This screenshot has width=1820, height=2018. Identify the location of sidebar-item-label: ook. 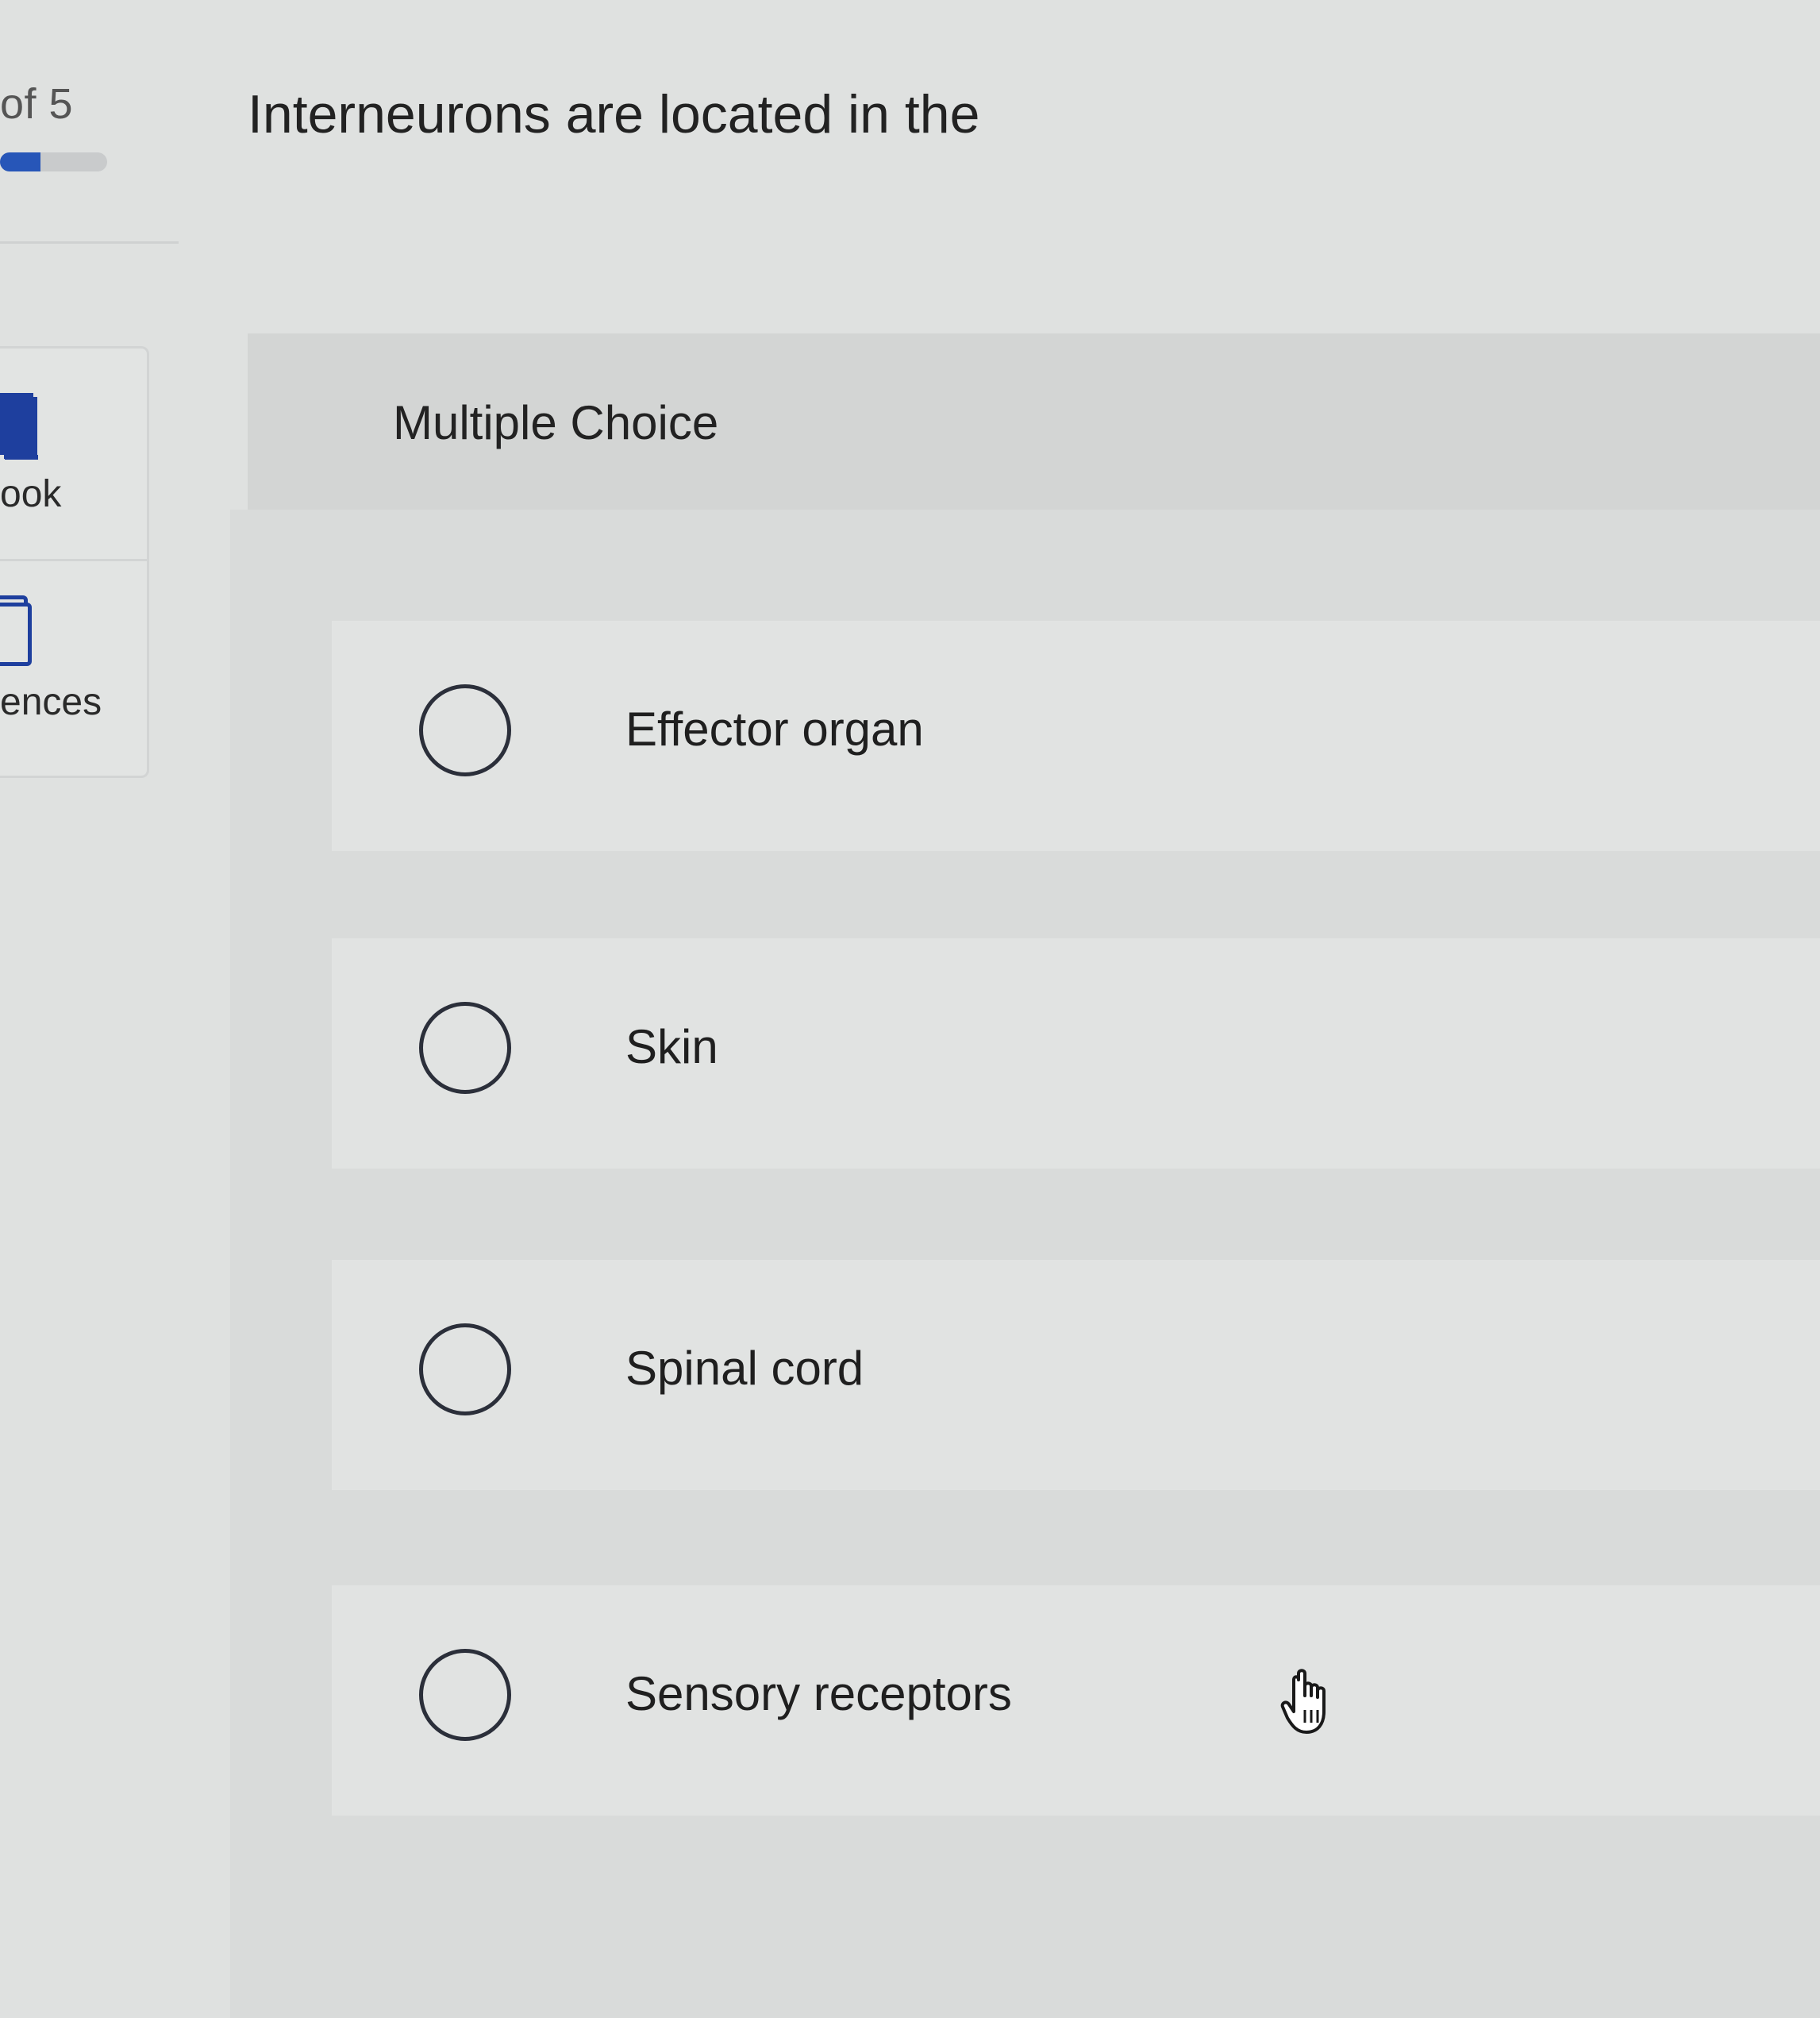
(31, 494).